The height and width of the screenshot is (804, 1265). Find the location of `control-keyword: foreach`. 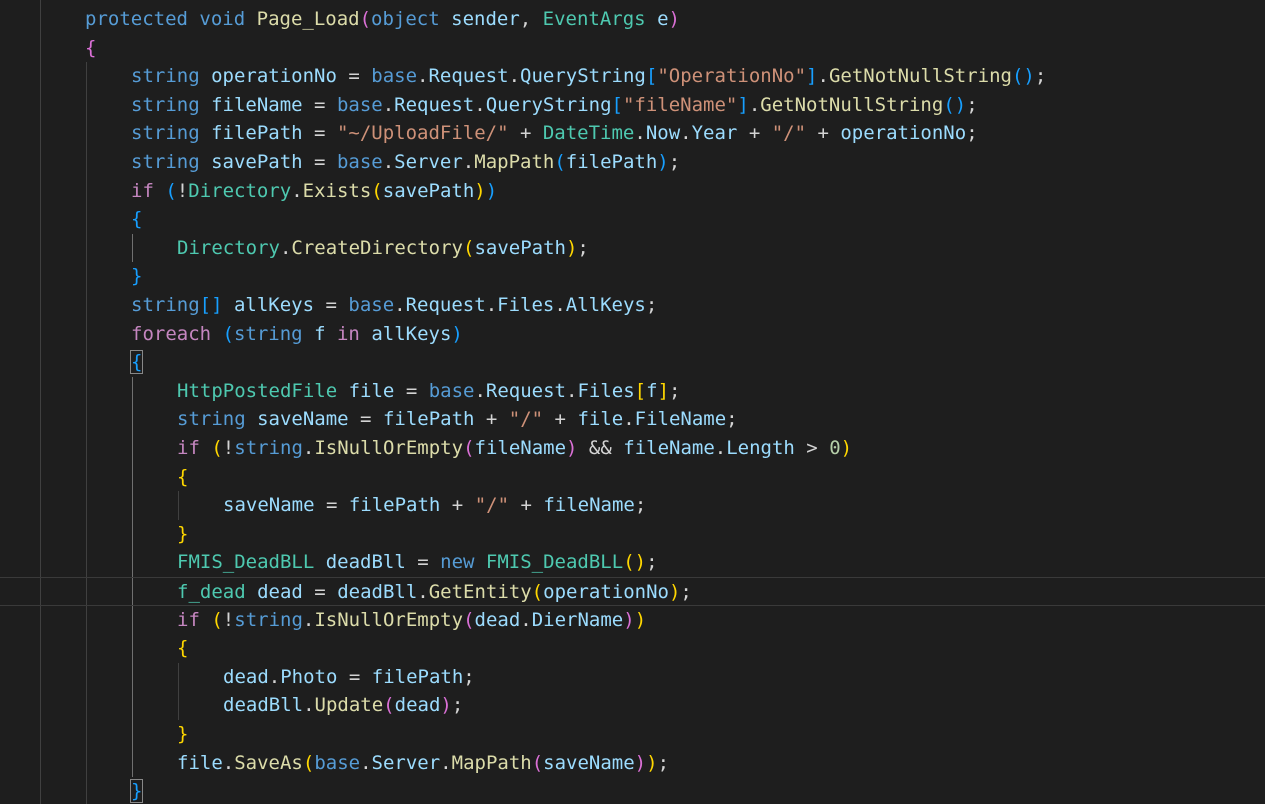

control-keyword: foreach is located at coordinates (171, 333).